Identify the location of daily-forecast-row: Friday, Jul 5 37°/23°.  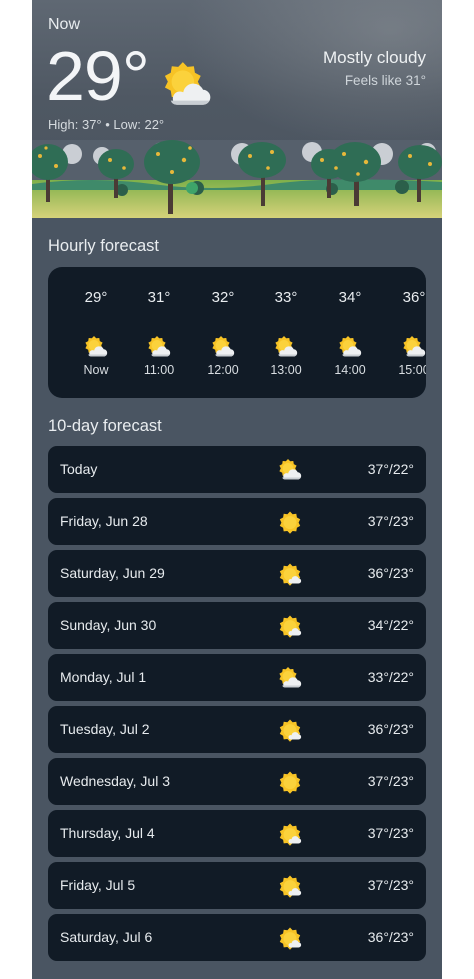
(237, 885).